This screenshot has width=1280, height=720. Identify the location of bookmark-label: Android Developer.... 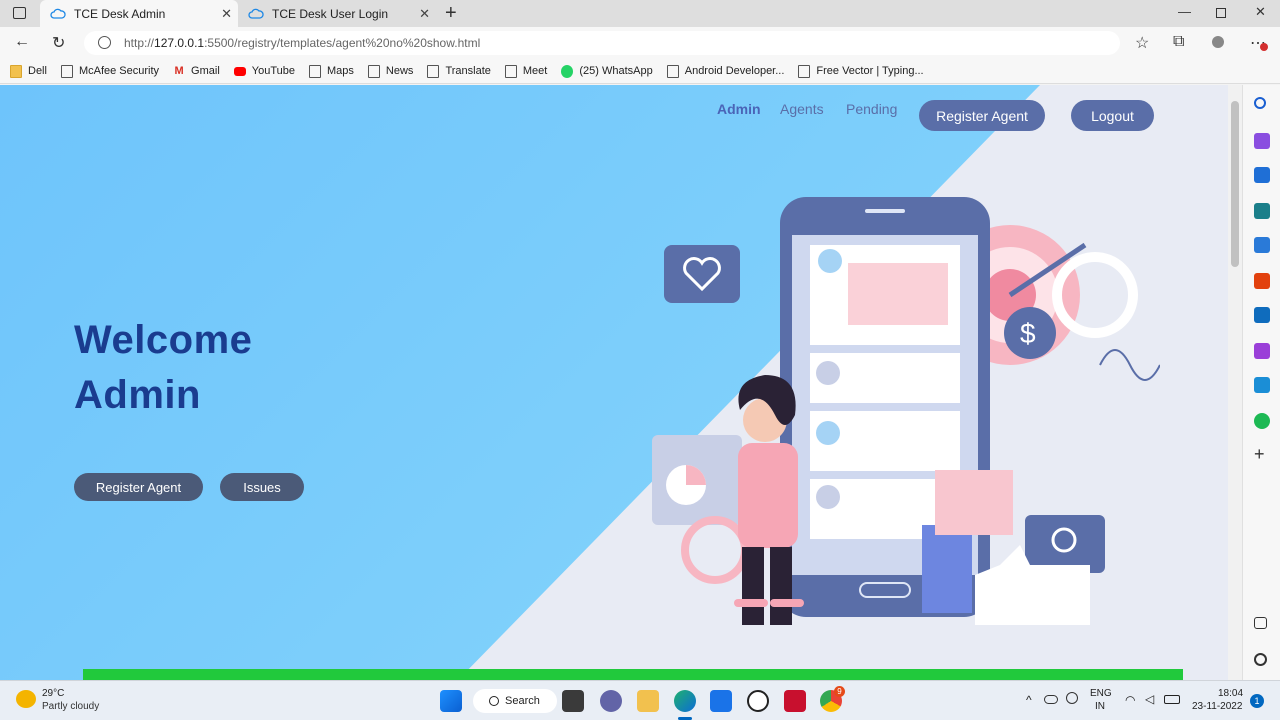
(734, 71).